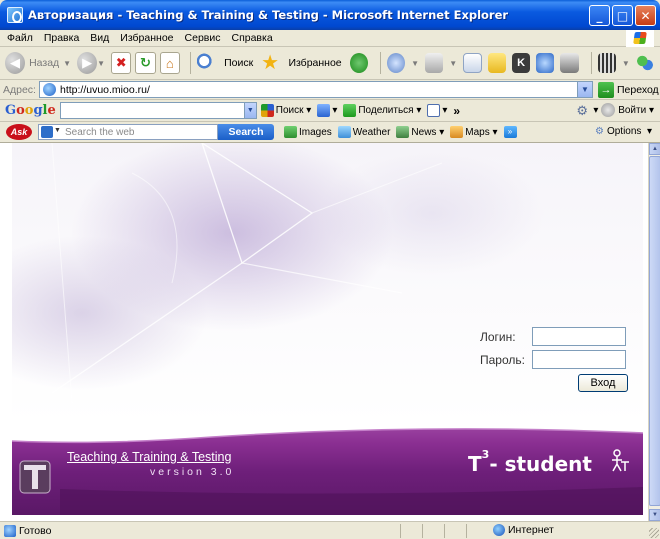 The height and width of the screenshot is (539, 660). What do you see at coordinates (315, 132) in the screenshot?
I see `images-label: Images` at bounding box center [315, 132].